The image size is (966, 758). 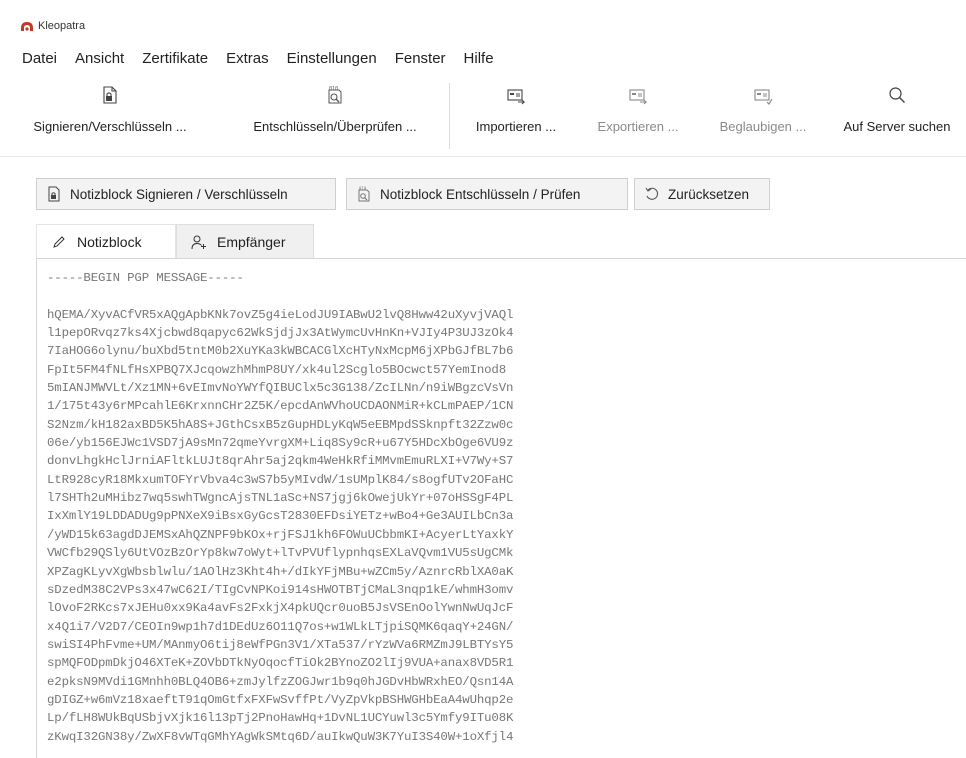 What do you see at coordinates (179, 194) in the screenshot?
I see `notepad-sign-encrypt-label: Notizblock Signieren / Verschlüsseln` at bounding box center [179, 194].